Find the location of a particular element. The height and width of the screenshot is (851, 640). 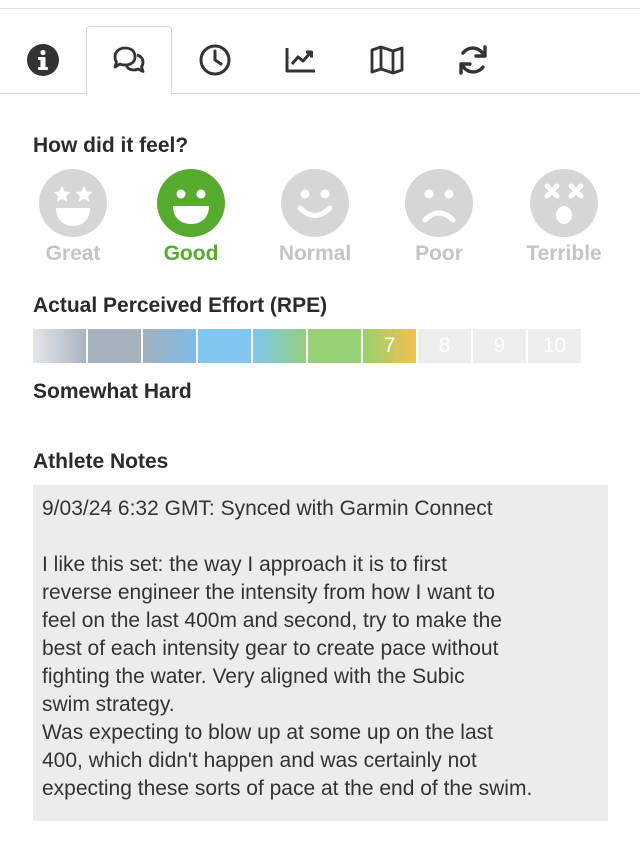

comments-icon is located at coordinates (129, 59).